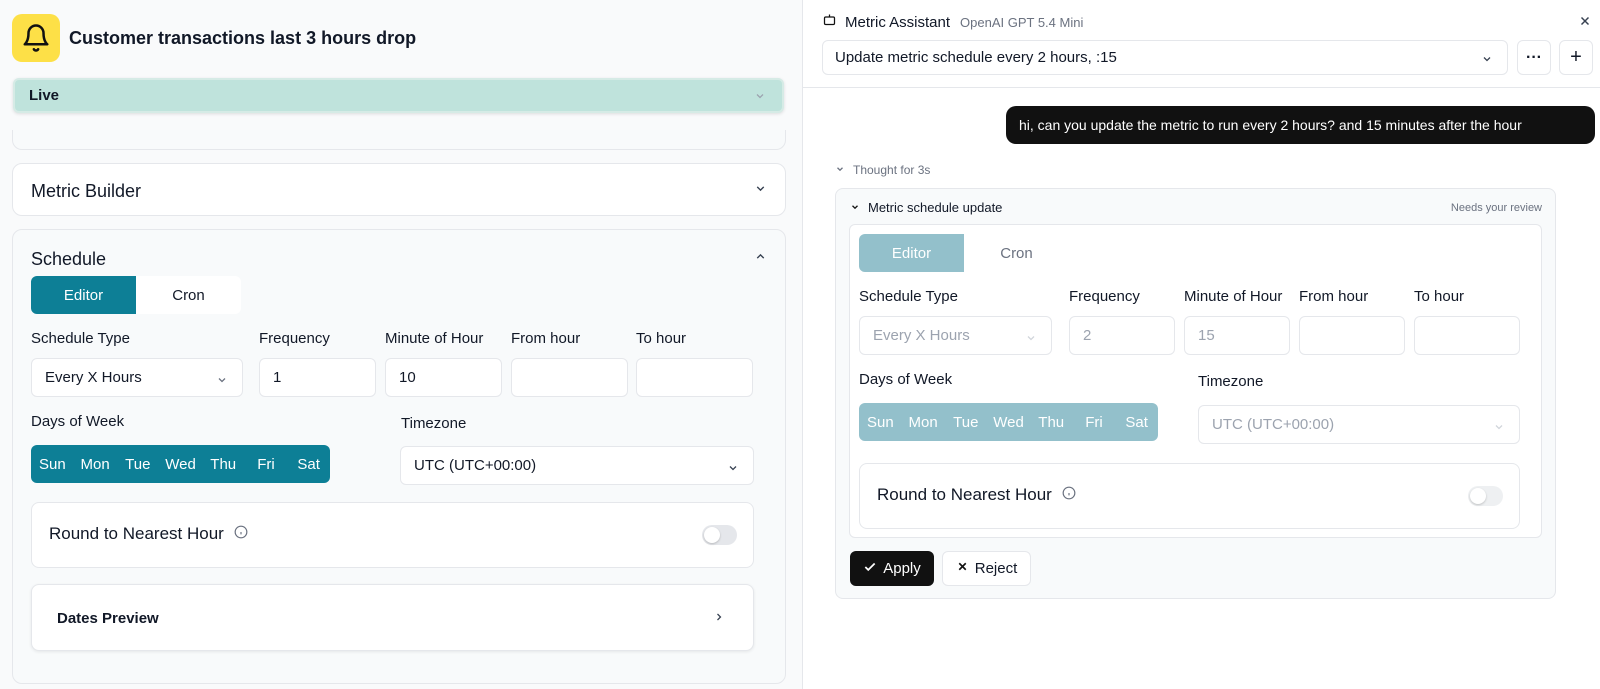 This screenshot has height=689, width=1600. I want to click on chevron-right-icon, so click(719, 619).